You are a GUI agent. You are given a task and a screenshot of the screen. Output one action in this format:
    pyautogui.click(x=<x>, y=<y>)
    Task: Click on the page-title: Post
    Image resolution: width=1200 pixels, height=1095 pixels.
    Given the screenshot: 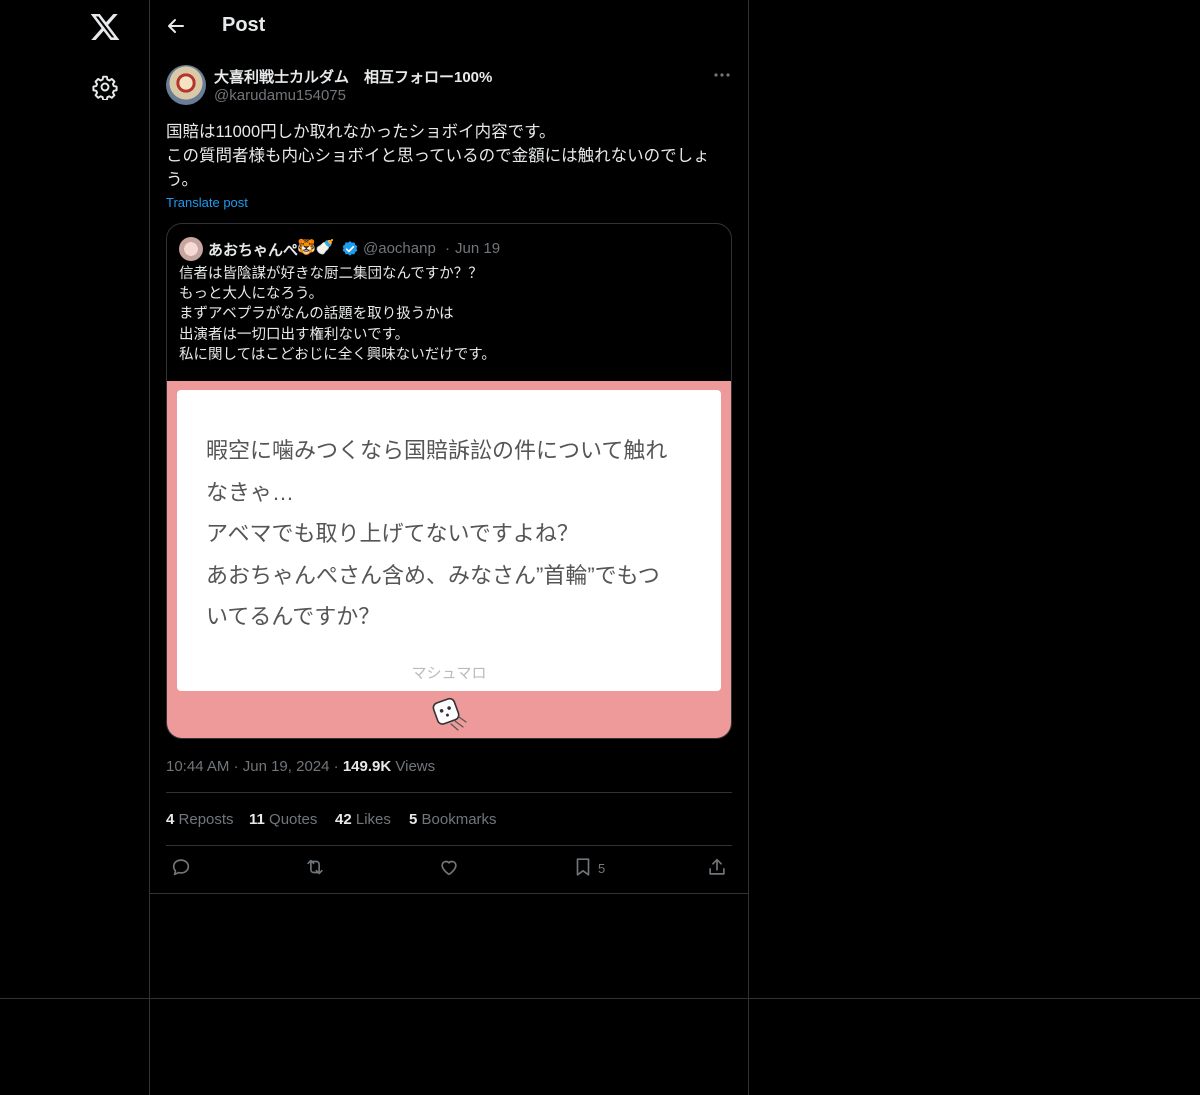 What is the action you would take?
    pyautogui.click(x=244, y=25)
    